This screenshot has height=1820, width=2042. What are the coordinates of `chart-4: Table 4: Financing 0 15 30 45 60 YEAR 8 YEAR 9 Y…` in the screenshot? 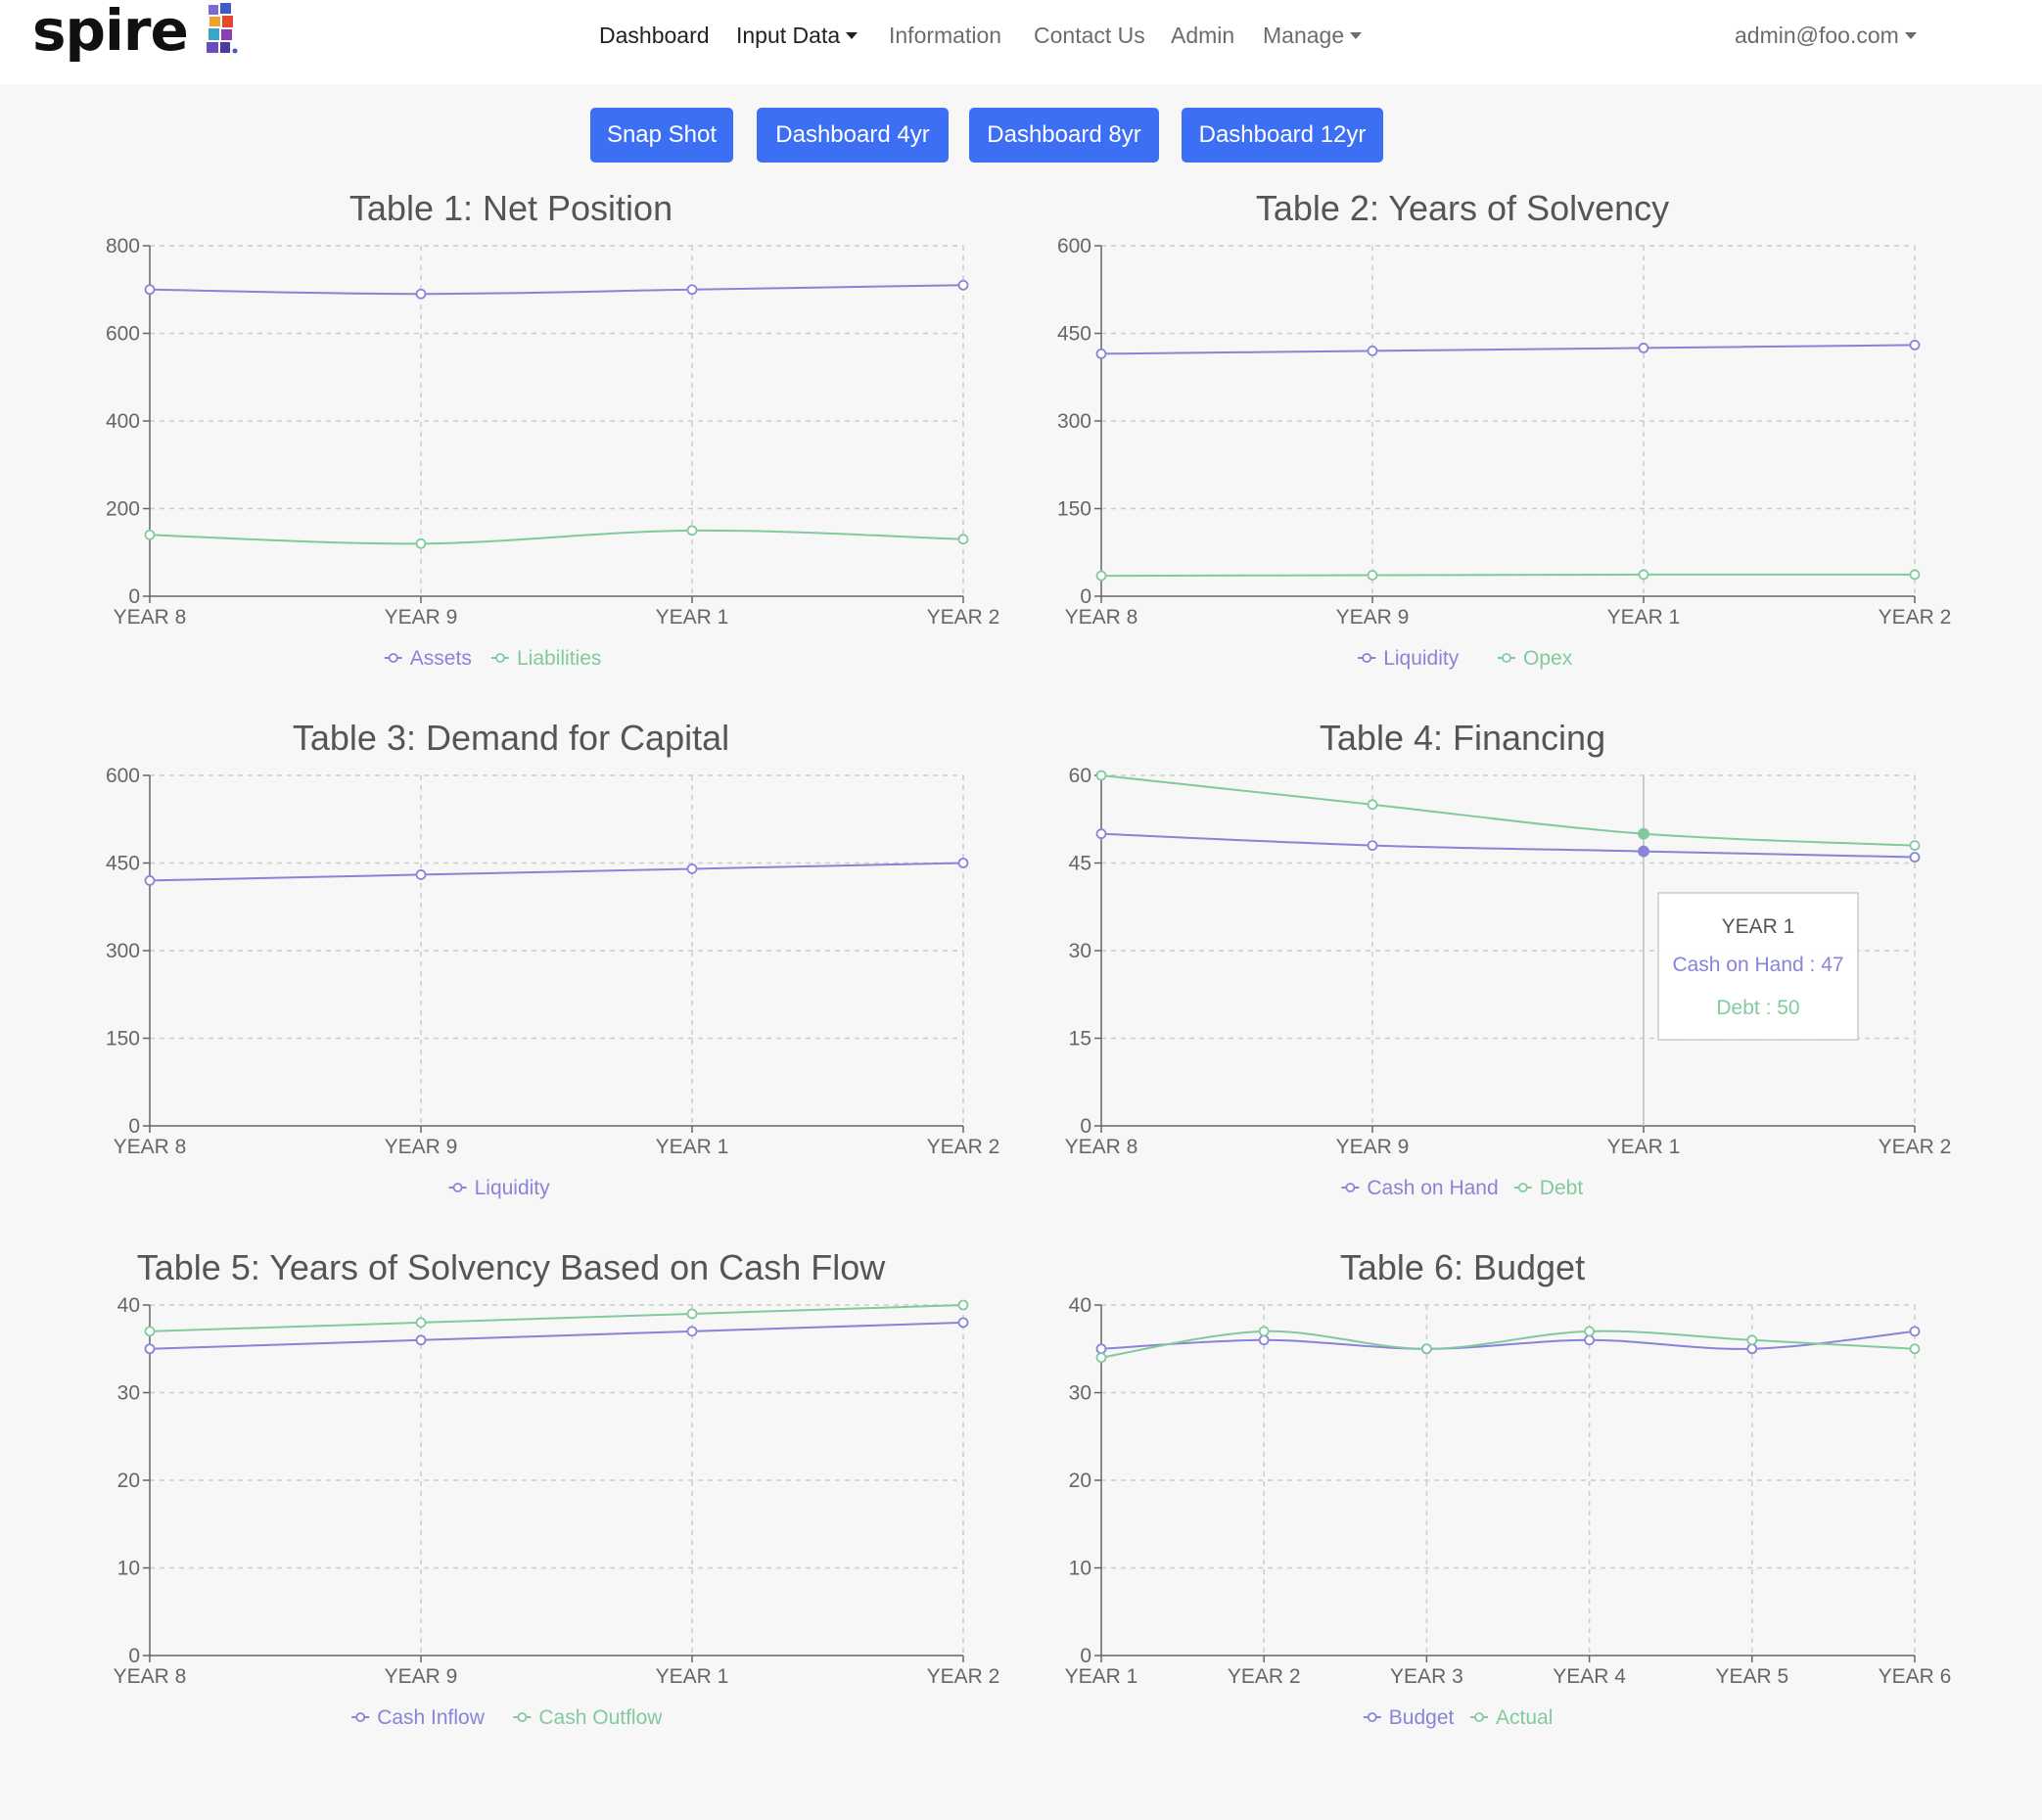 It's located at (1509, 958).